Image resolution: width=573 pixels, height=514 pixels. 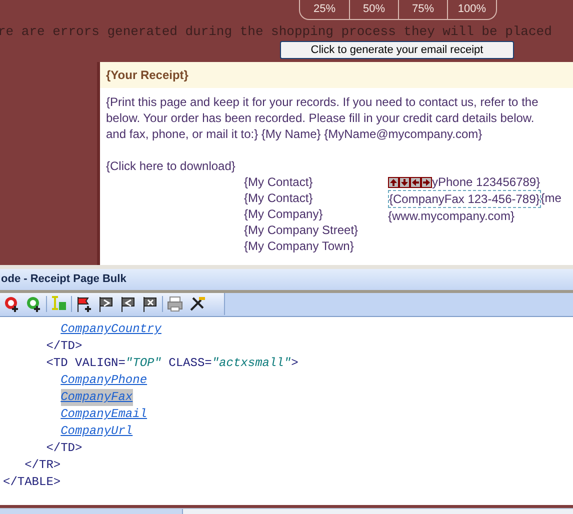 What do you see at coordinates (32, 482) in the screenshot?
I see `code-line: </TABLE>` at bounding box center [32, 482].